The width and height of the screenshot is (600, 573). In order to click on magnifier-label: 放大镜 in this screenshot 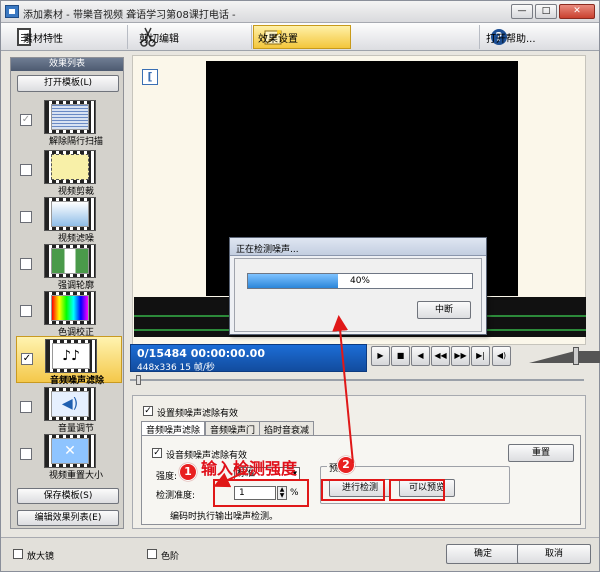, I will do `click(41, 557)`.